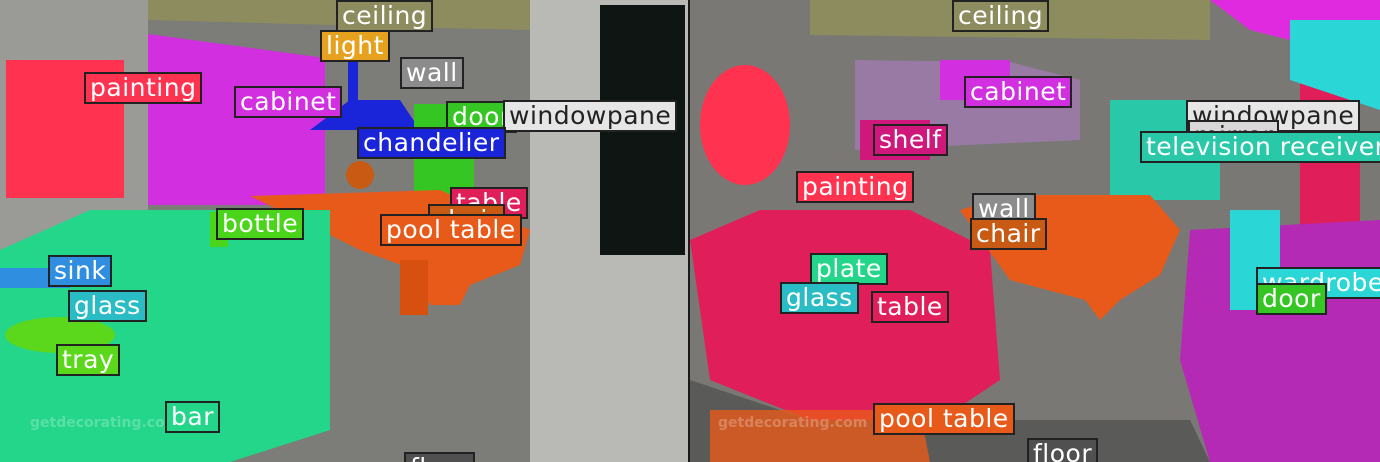  What do you see at coordinates (793, 423) in the screenshot?
I see `watermark-right: getdecorating.com` at bounding box center [793, 423].